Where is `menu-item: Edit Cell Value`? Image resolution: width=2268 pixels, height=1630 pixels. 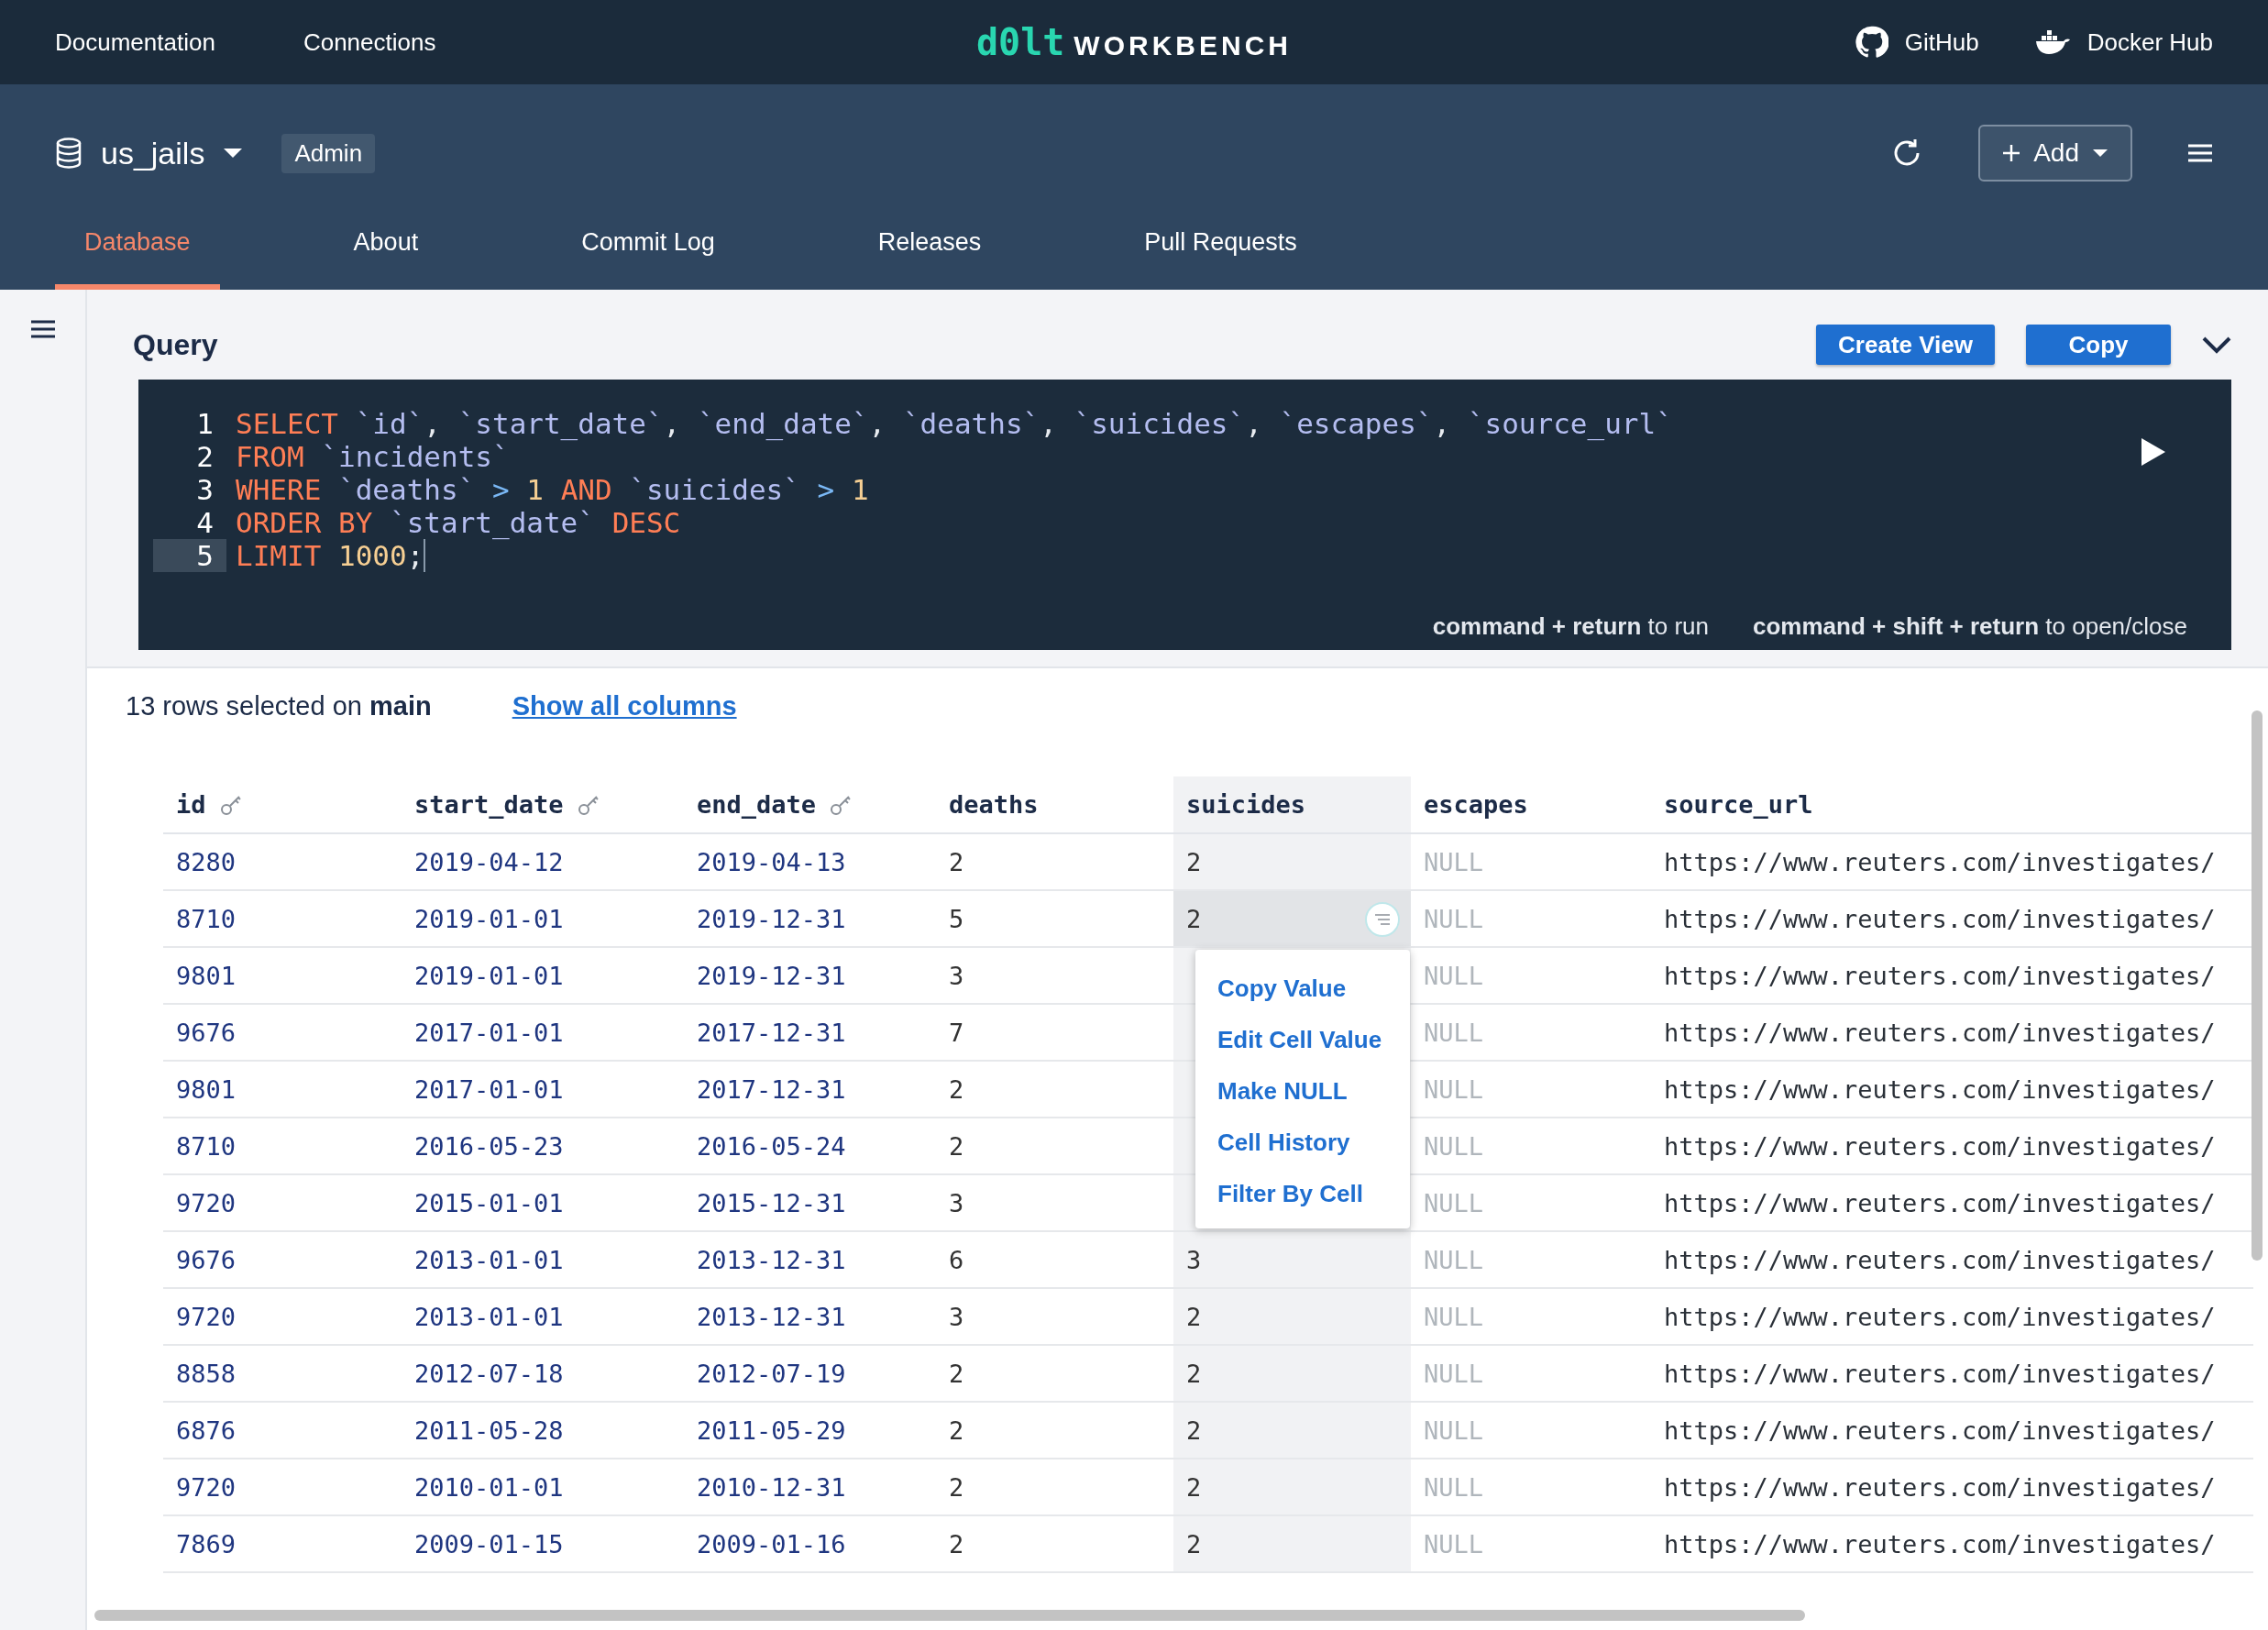 menu-item: Edit Cell Value is located at coordinates (1302, 1039).